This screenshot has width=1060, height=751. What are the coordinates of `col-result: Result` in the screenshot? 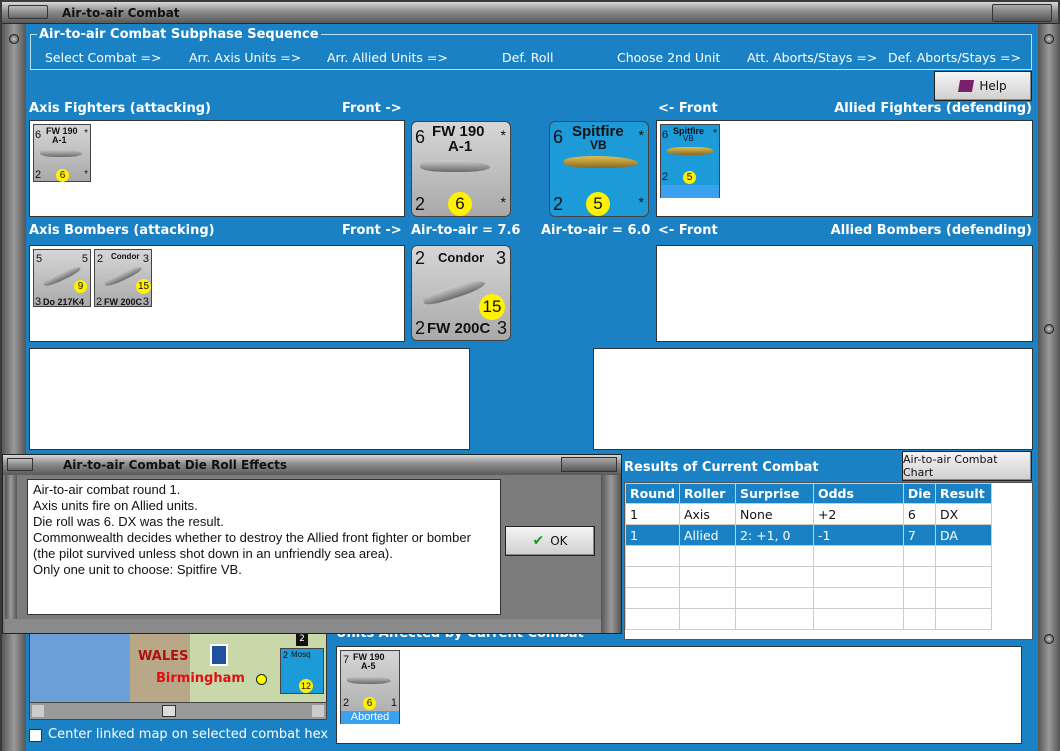 It's located at (963, 493).